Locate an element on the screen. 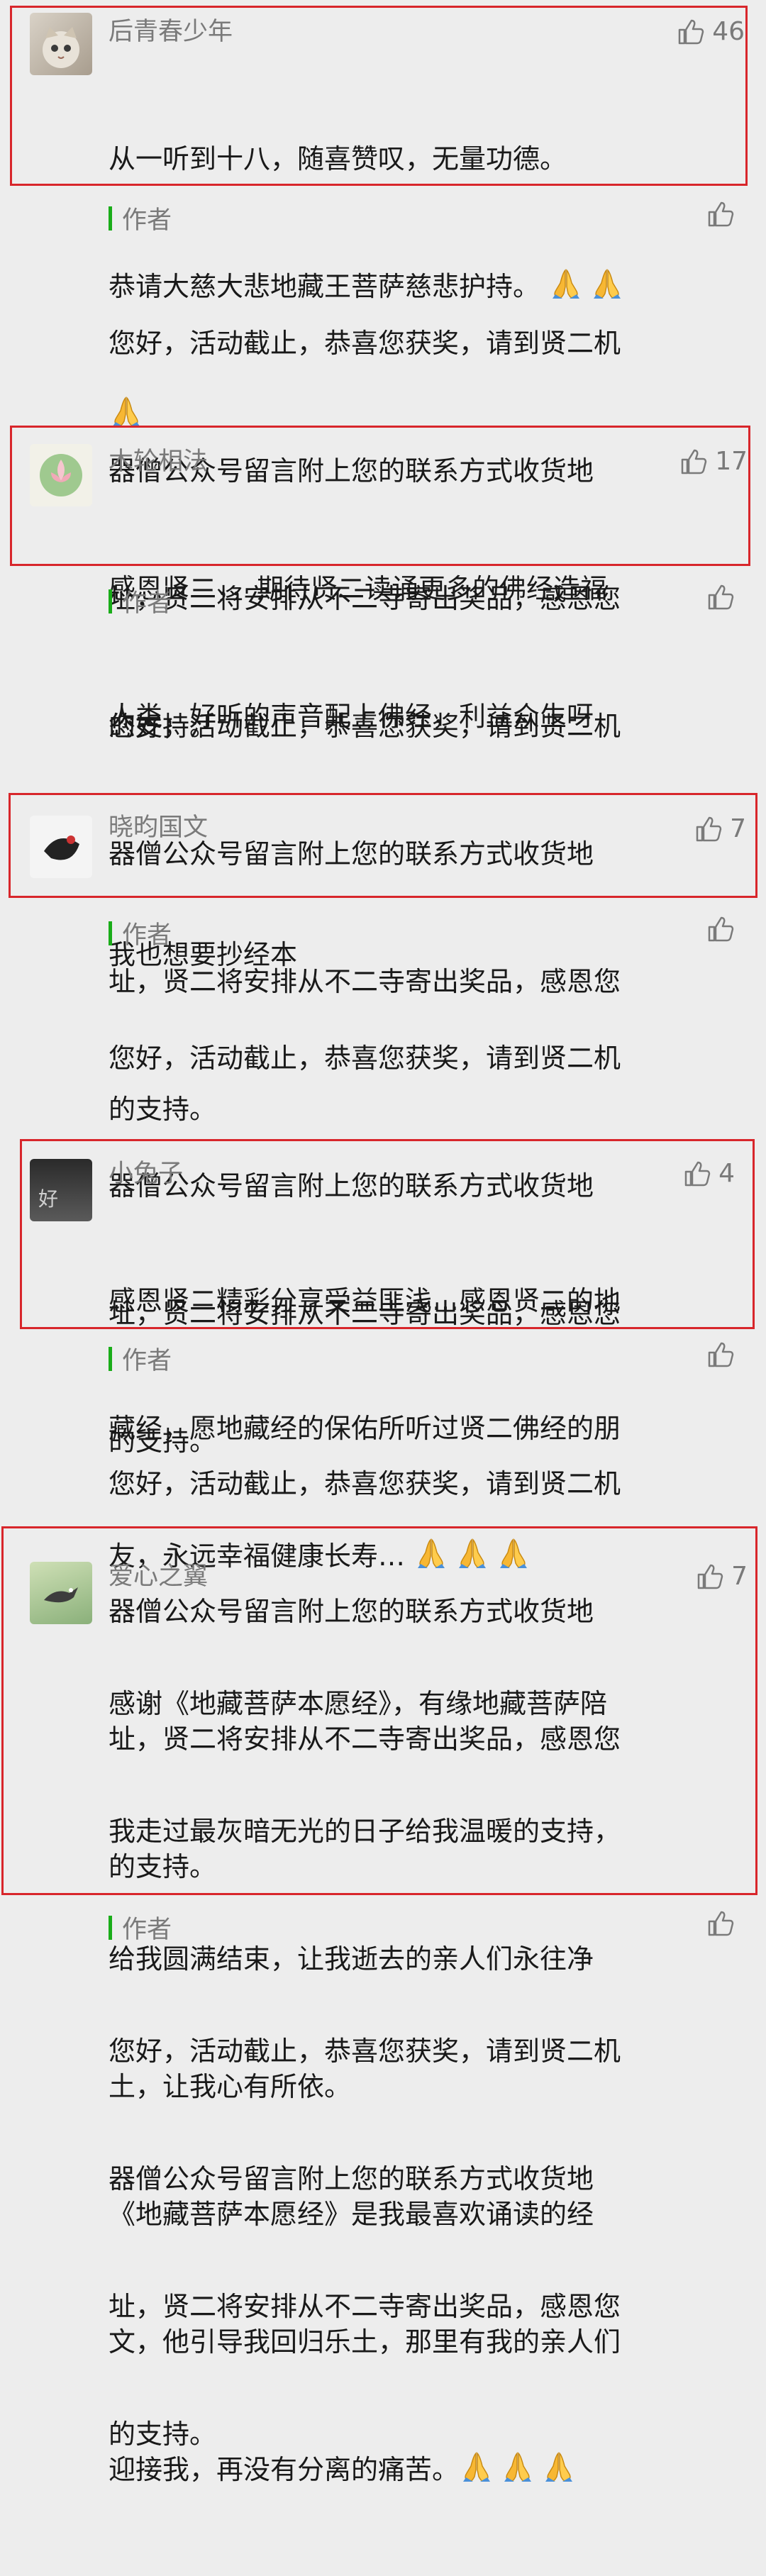  comment-line: 感谢《地藏菩萨本愿经》，有缘地藏菩萨陪 is located at coordinates (358, 1704).